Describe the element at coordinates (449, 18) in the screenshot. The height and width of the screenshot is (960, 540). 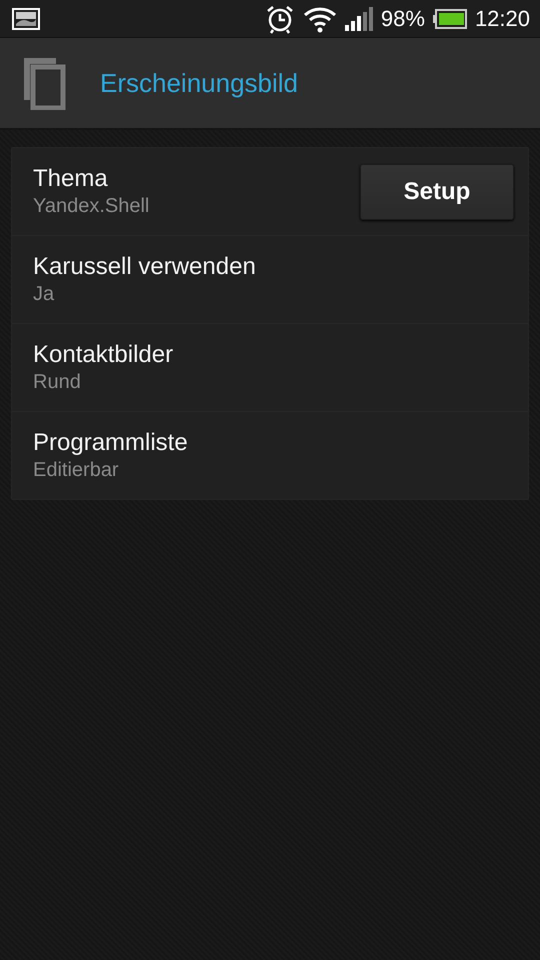
I see `battery-icon` at that location.